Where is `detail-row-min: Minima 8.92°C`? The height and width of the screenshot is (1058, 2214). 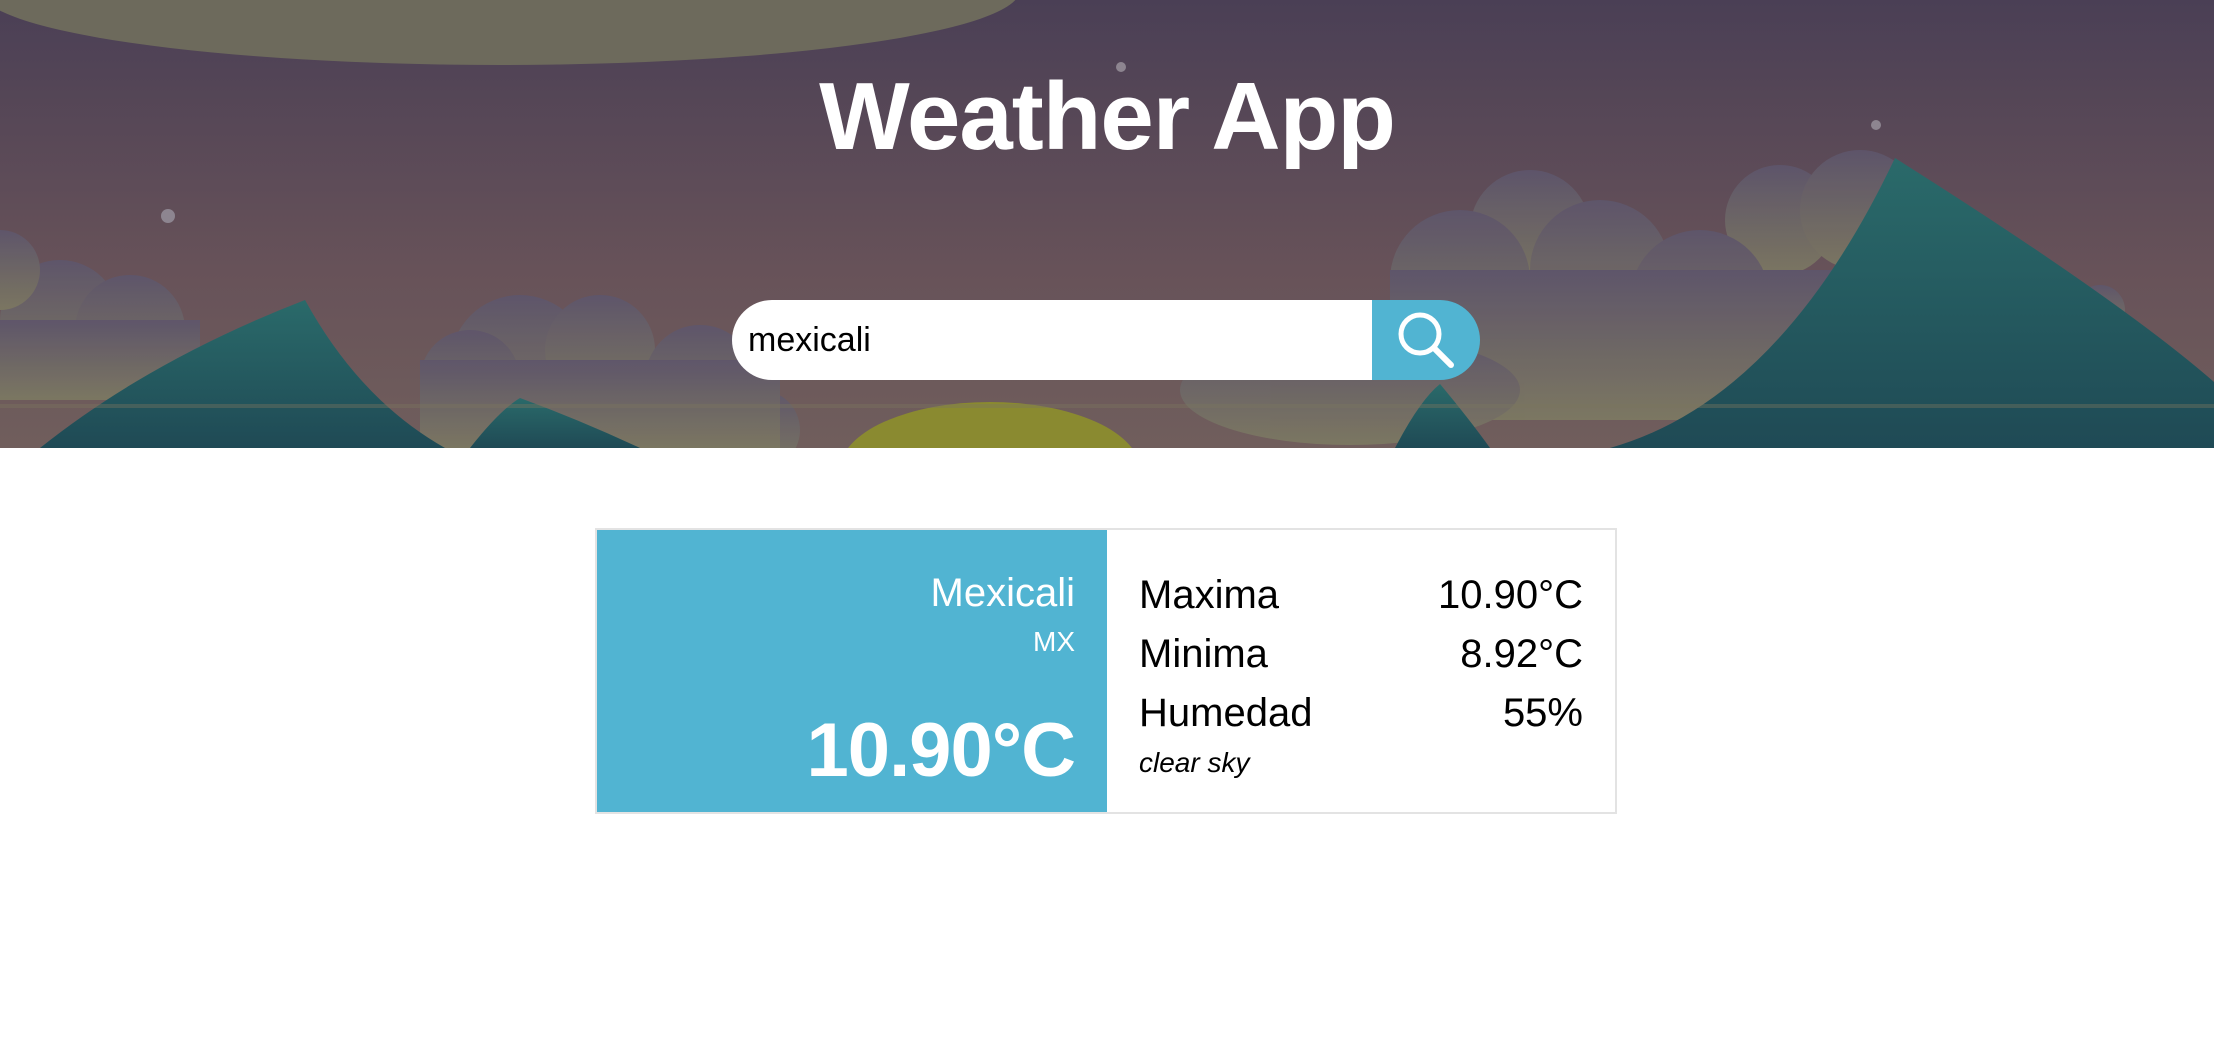
detail-row-min: Minima 8.92°C is located at coordinates (1361, 654).